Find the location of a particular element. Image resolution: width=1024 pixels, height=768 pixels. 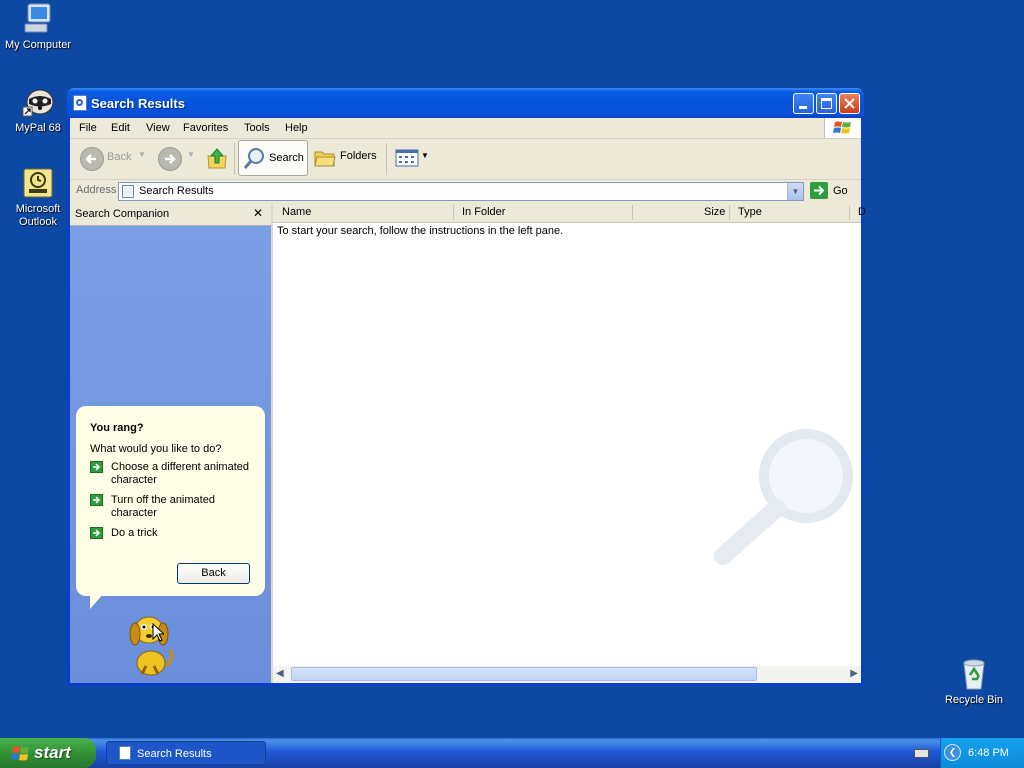

start-label: start is located at coordinates (52, 752).